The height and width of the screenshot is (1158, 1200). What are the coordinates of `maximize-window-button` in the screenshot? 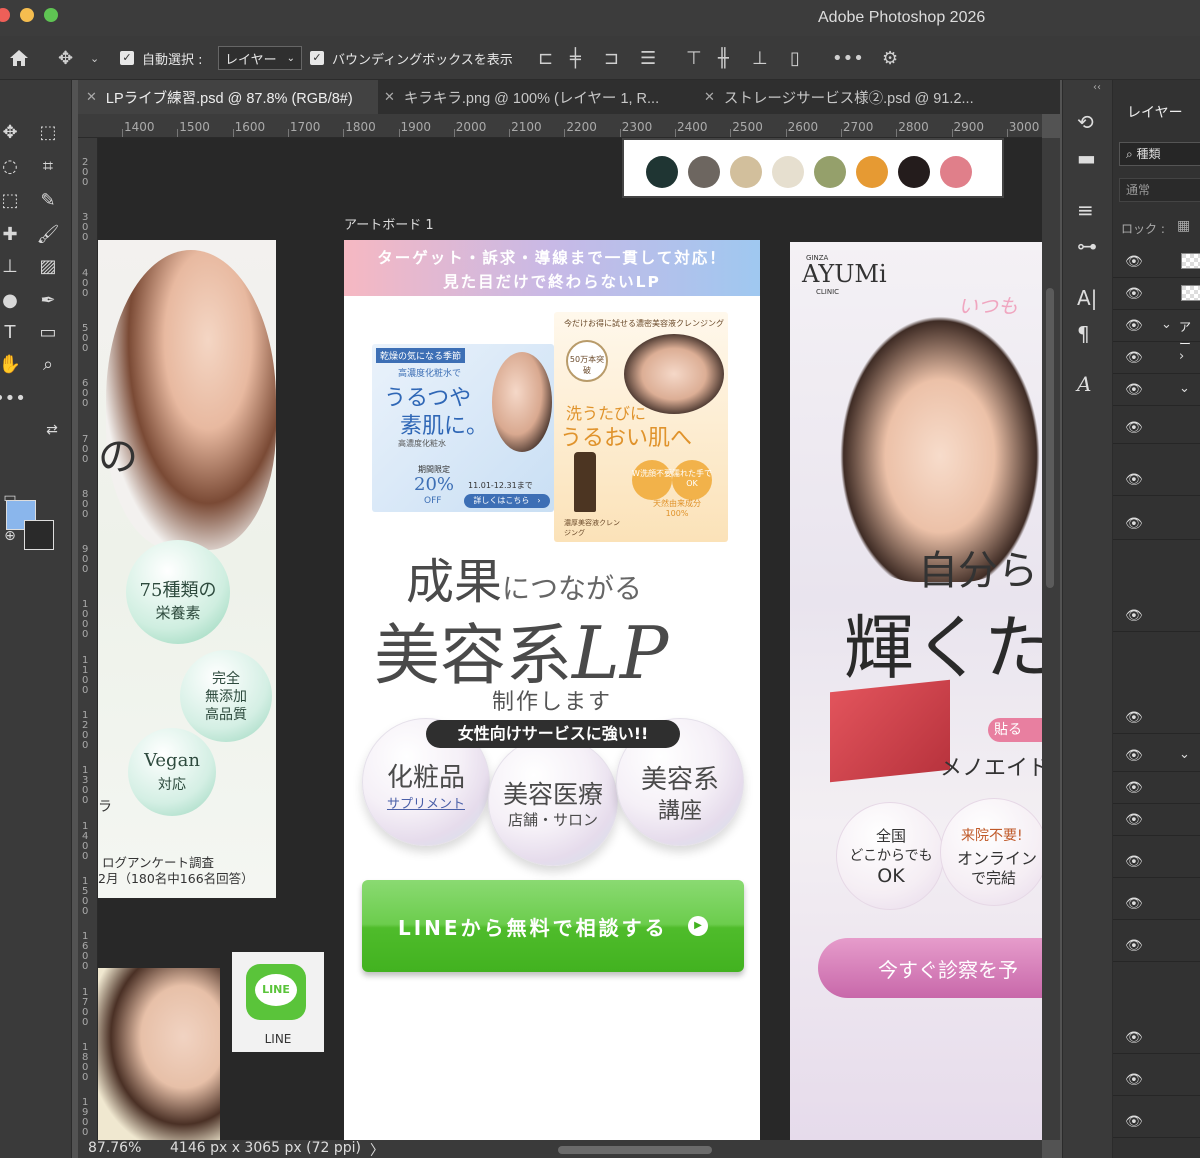 It's located at (51, 15).